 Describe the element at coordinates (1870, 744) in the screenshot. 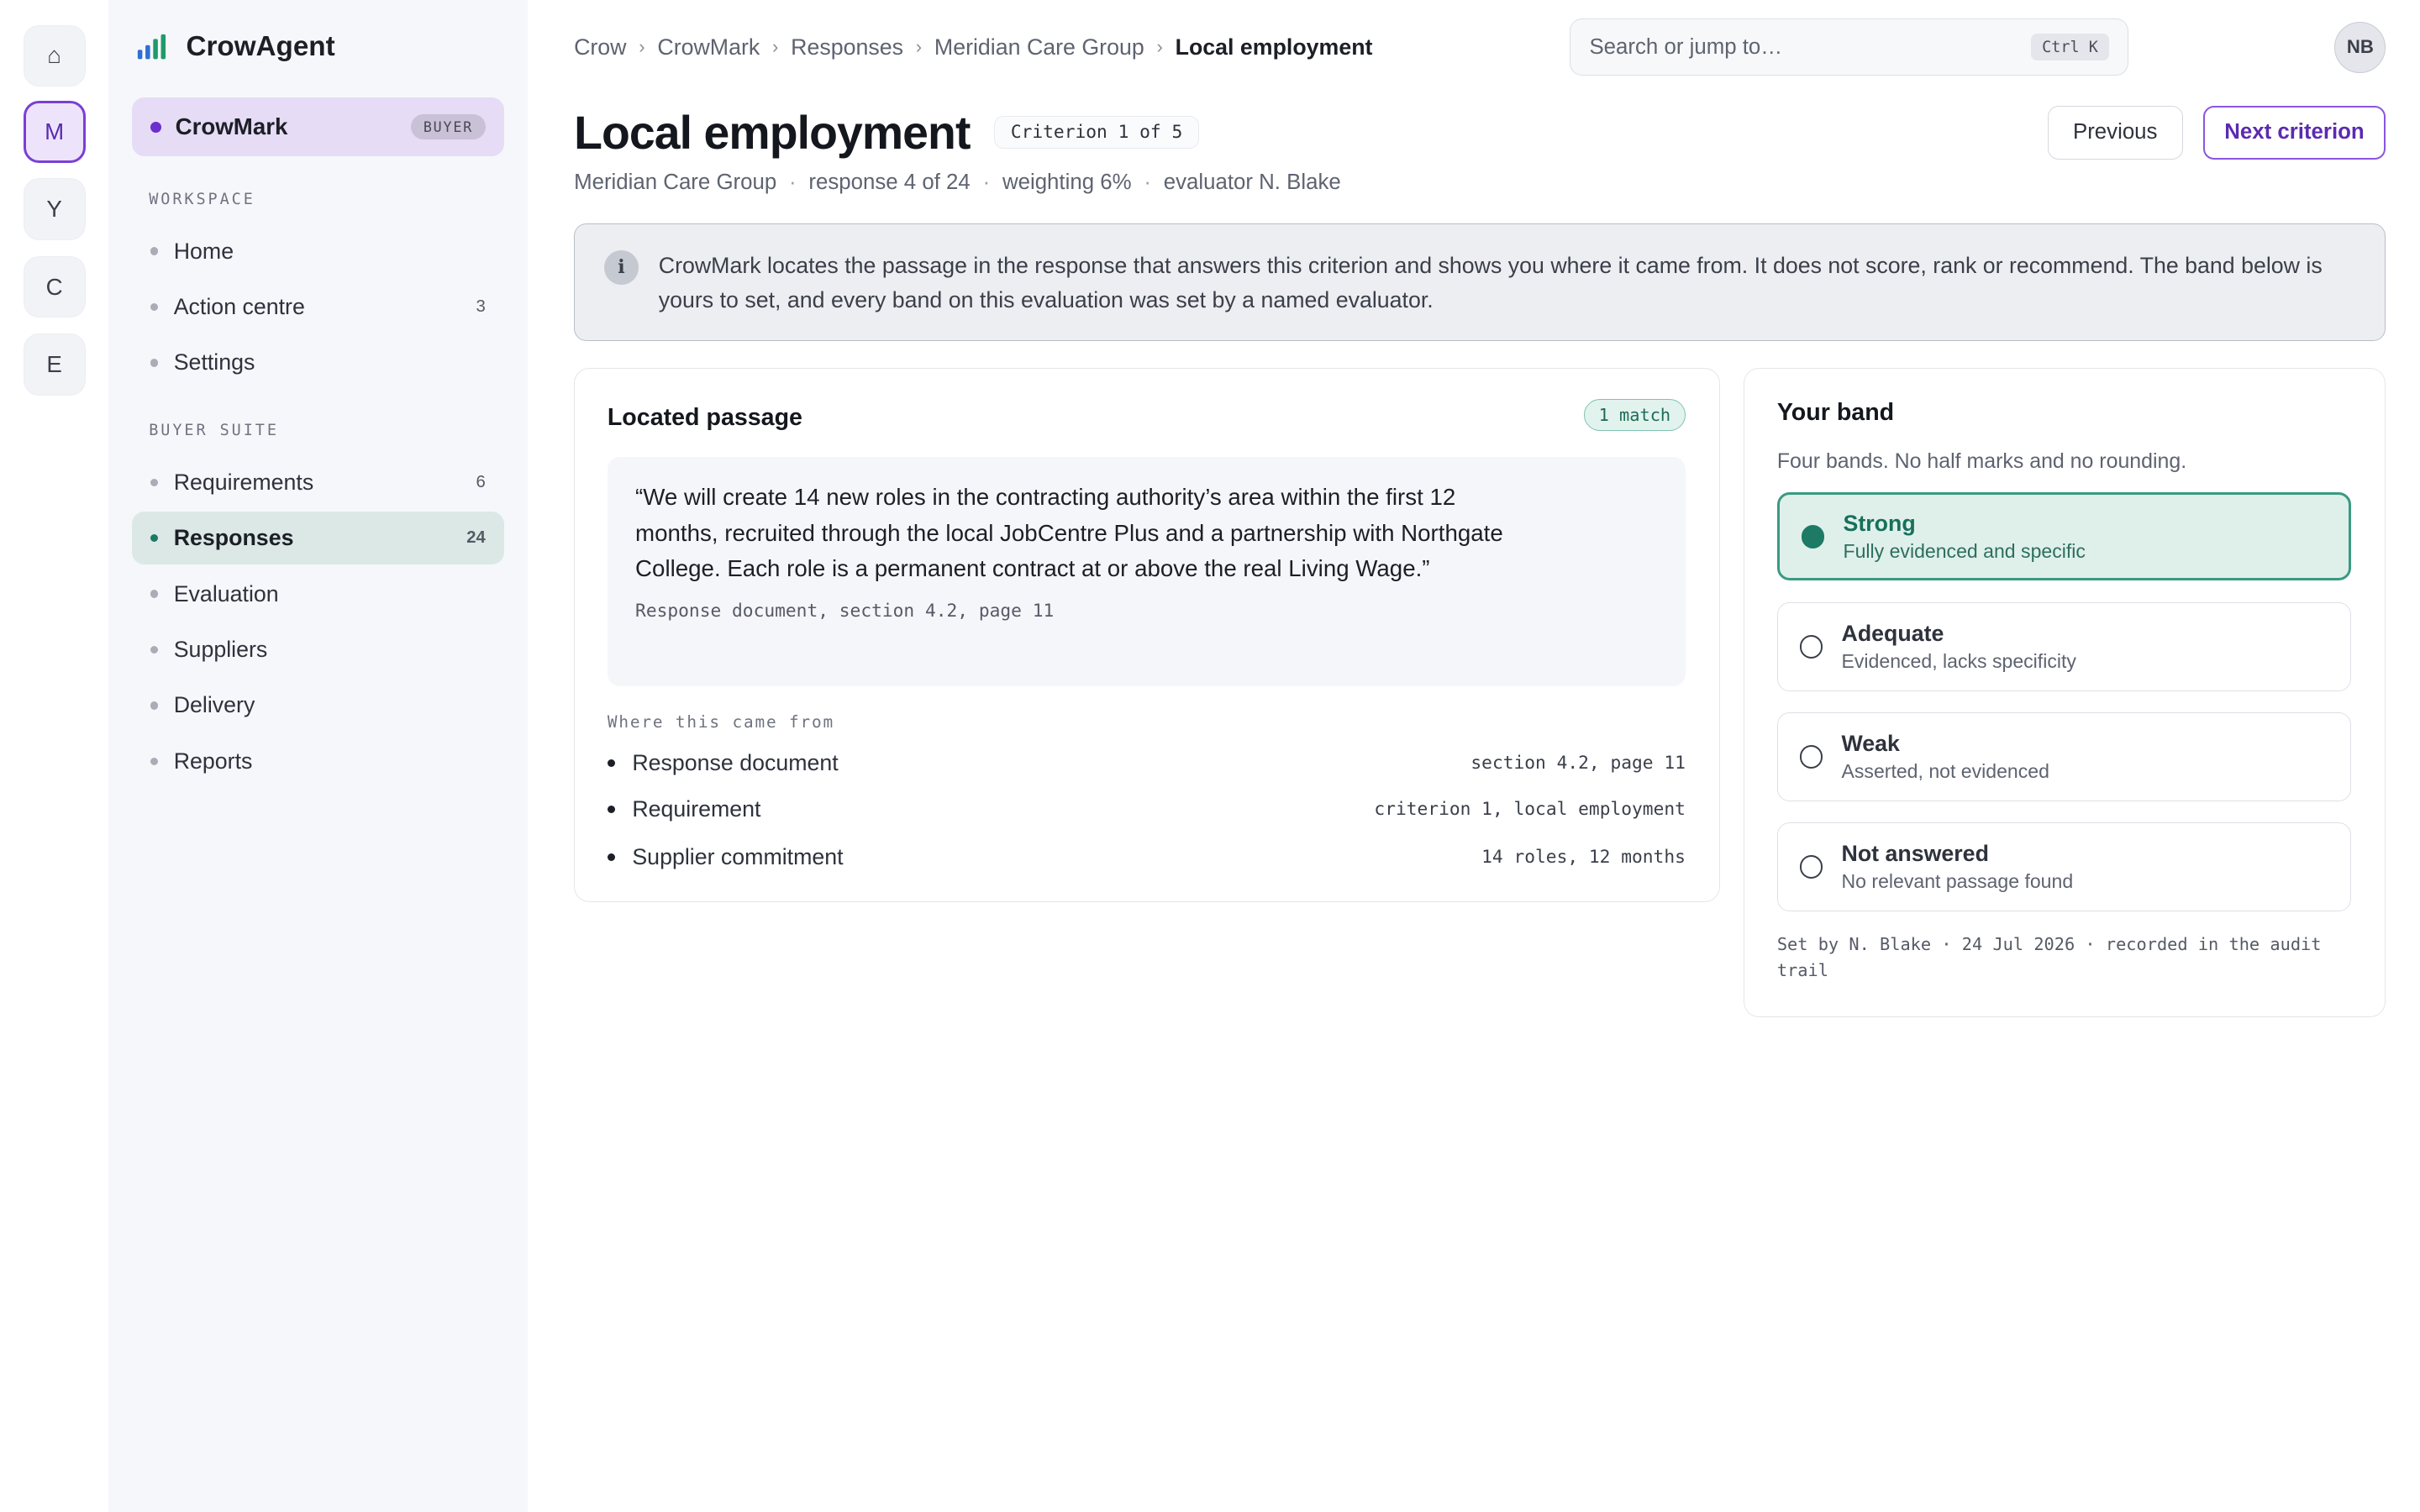

I see `band-option-name: Weak` at that location.